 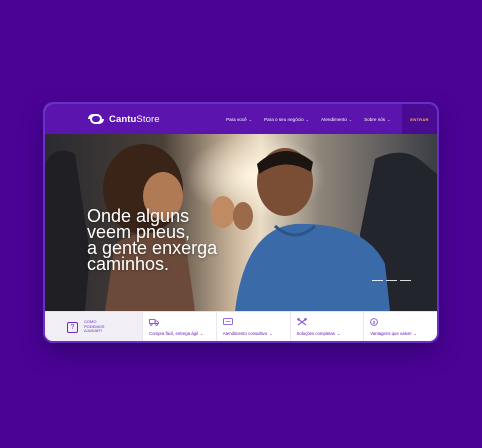 What do you see at coordinates (419, 119) in the screenshot?
I see `login-button: ENTRAR` at bounding box center [419, 119].